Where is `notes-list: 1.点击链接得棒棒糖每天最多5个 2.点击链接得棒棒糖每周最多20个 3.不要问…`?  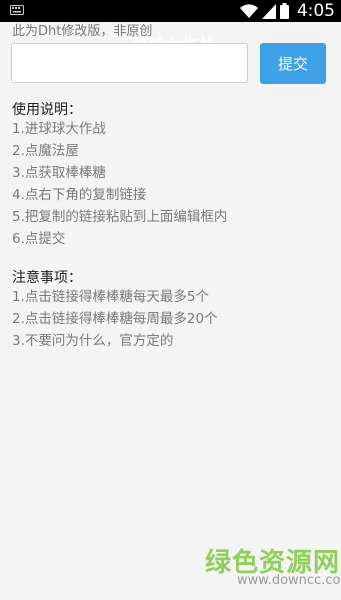 notes-list: 1.点击链接得棒棒糖每天最多5个 2.点击链接得棒棒糖每周最多20个 3.不要问… is located at coordinates (115, 319).